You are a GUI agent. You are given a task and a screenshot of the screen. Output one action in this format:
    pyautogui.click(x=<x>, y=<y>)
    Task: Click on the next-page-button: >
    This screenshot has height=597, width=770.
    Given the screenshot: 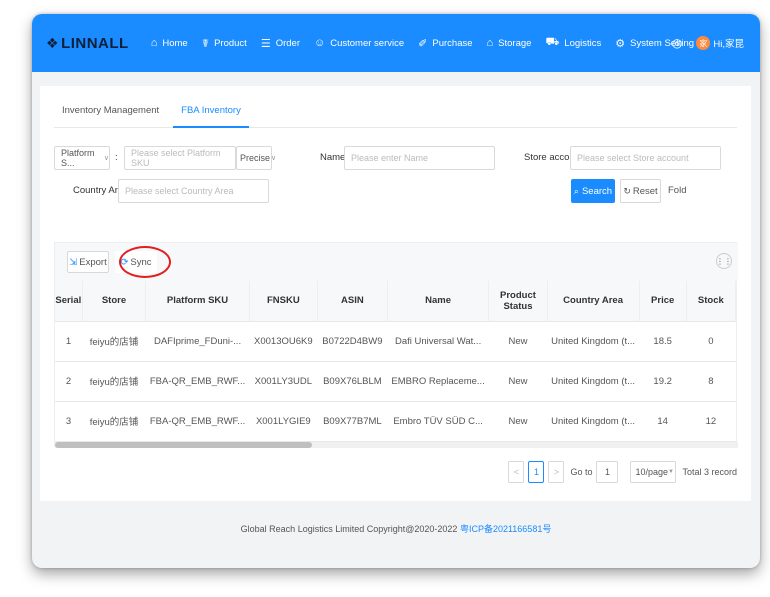 What is the action you would take?
    pyautogui.click(x=556, y=472)
    